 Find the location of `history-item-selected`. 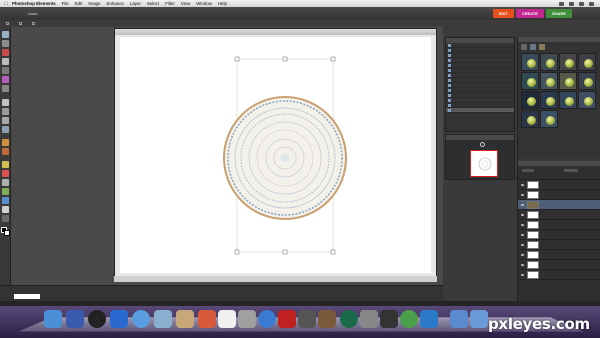

history-item-selected is located at coordinates (480, 110).